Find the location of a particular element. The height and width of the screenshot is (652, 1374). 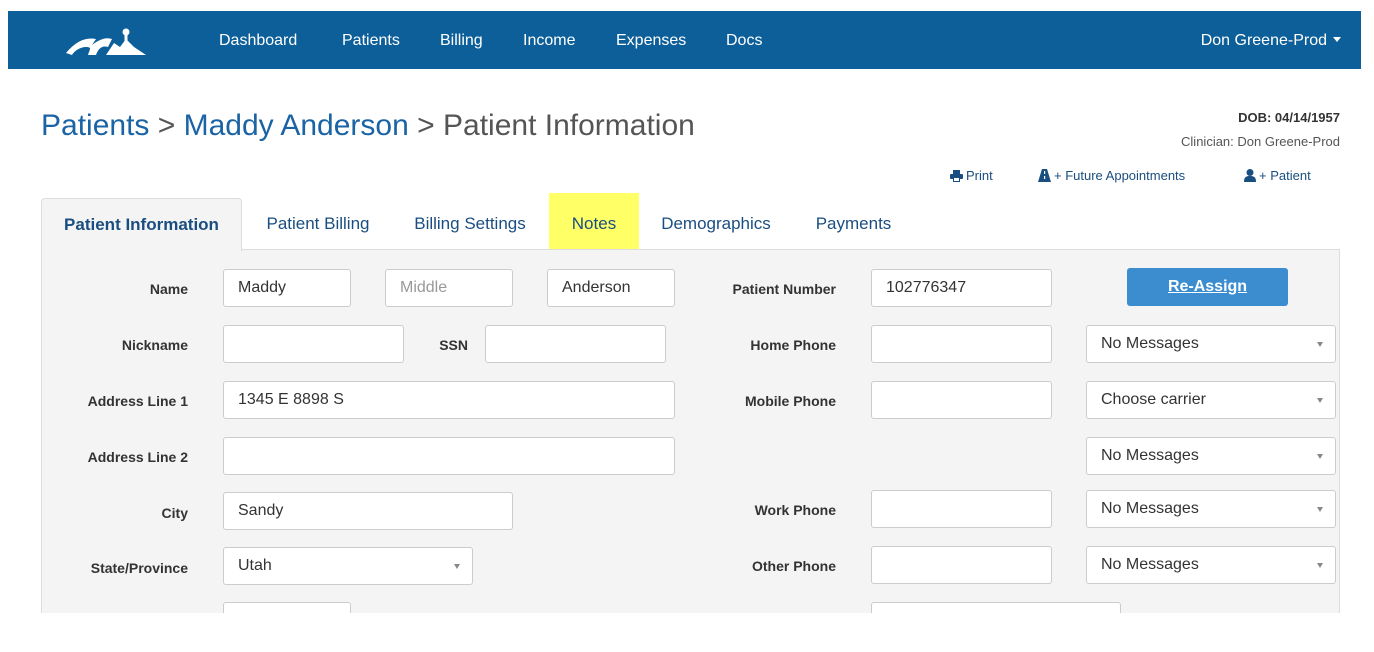

page-bottom is located at coordinates (687, 632).